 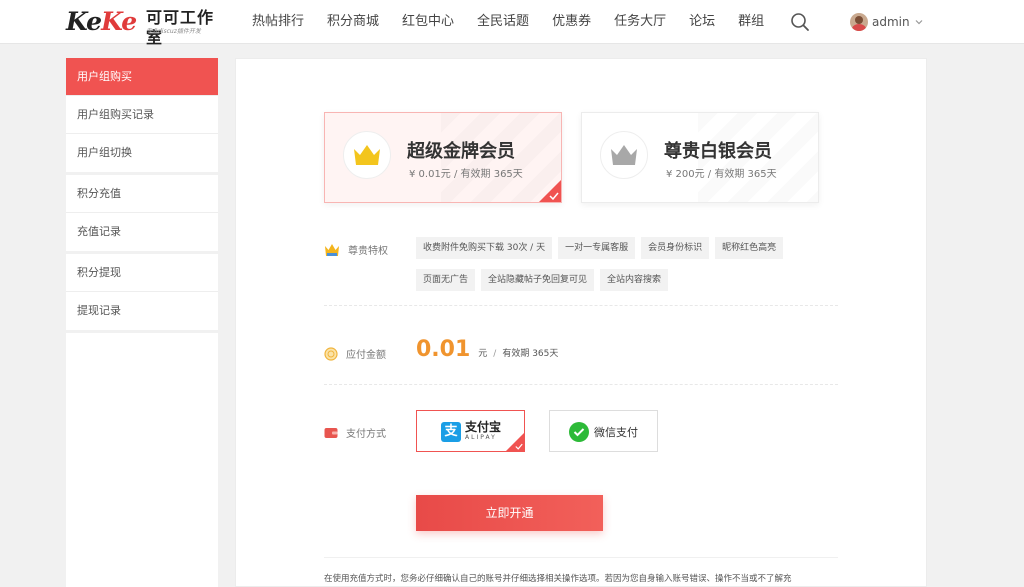 I want to click on perk-tag: 昵称红色高亮, so click(x=749, y=248).